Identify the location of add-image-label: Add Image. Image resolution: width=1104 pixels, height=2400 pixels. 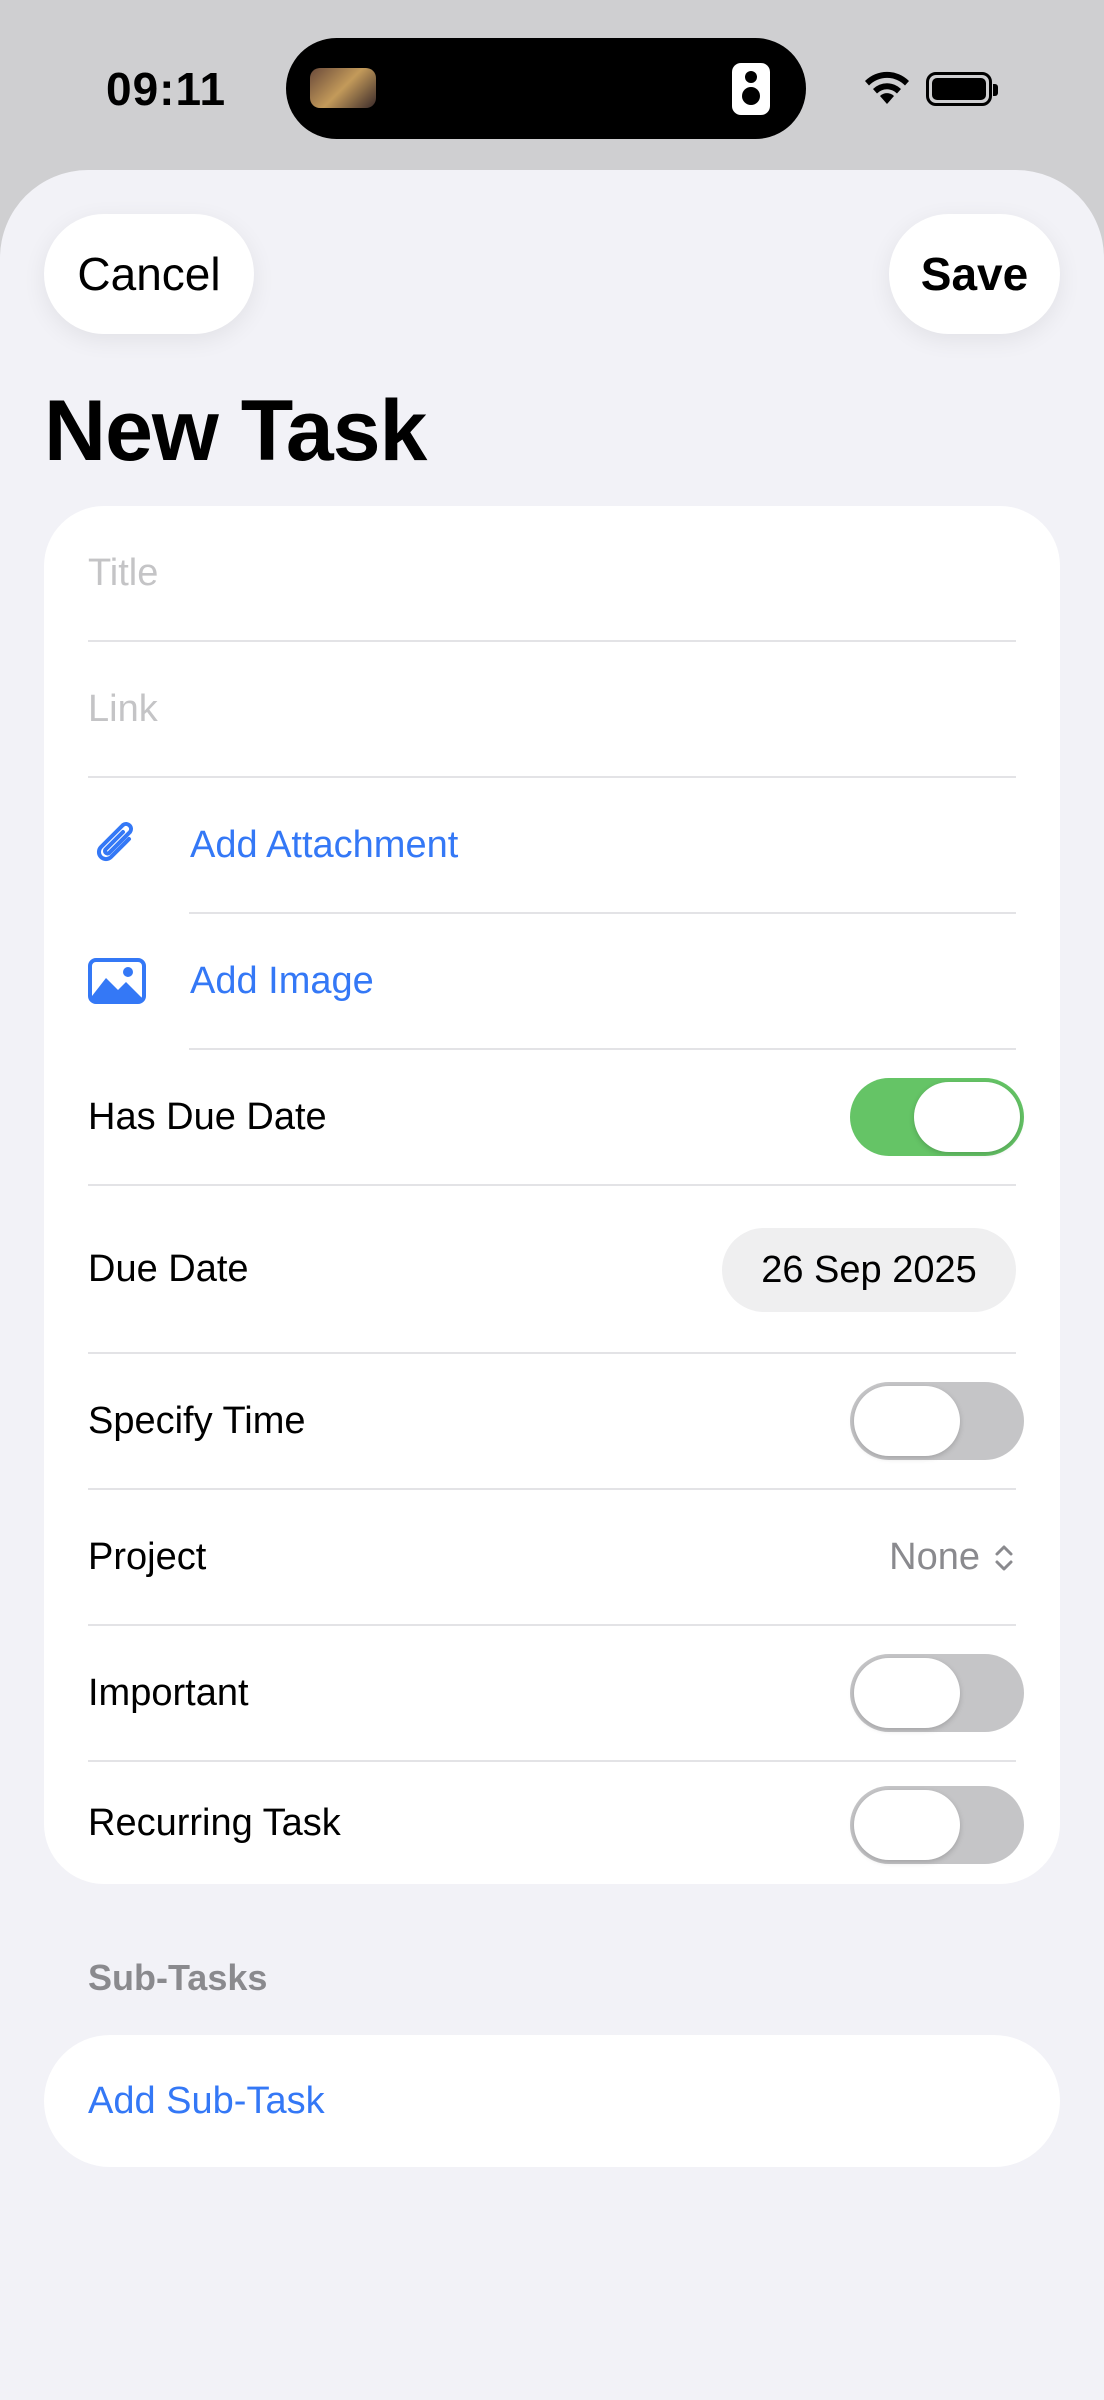
(282, 980).